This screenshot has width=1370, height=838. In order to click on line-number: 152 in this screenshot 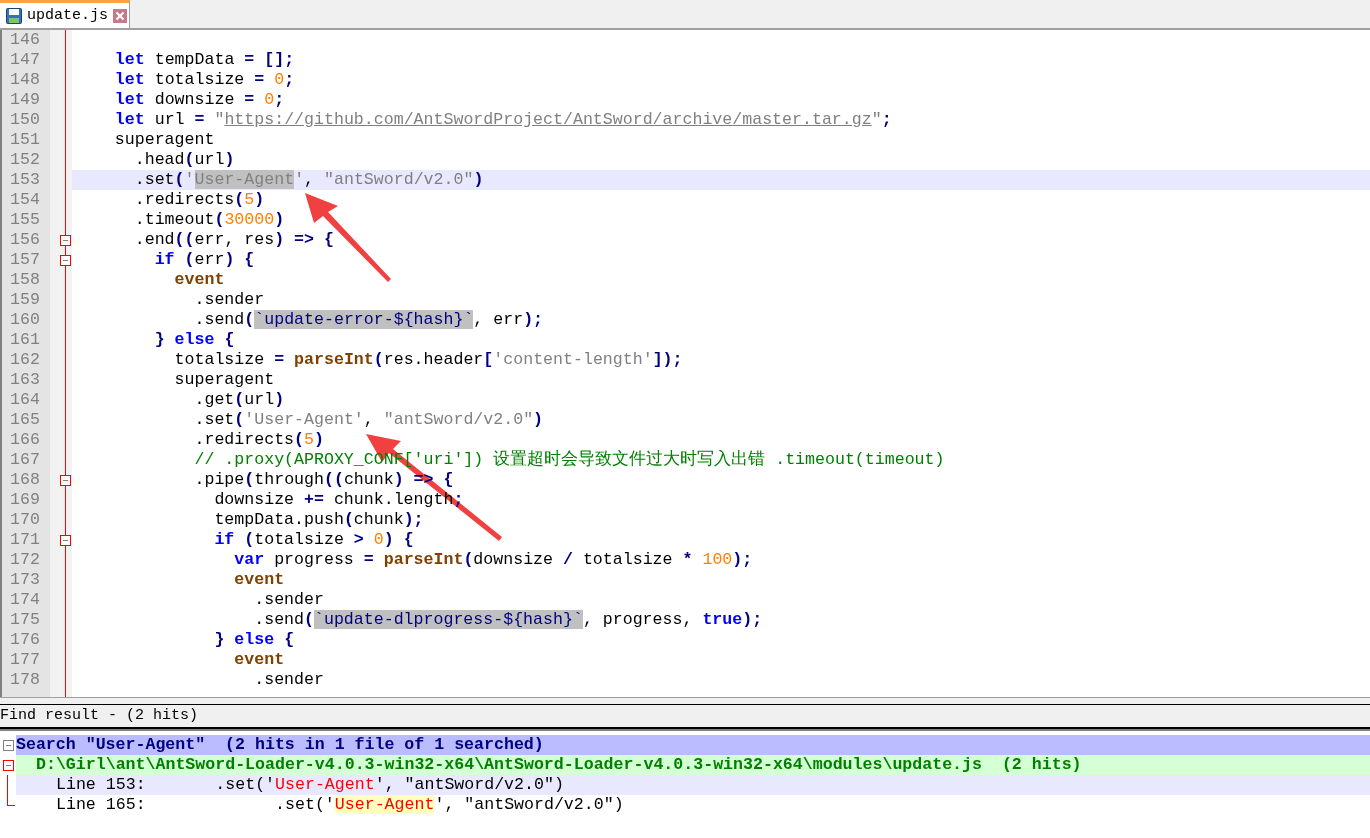, I will do `click(25, 160)`.